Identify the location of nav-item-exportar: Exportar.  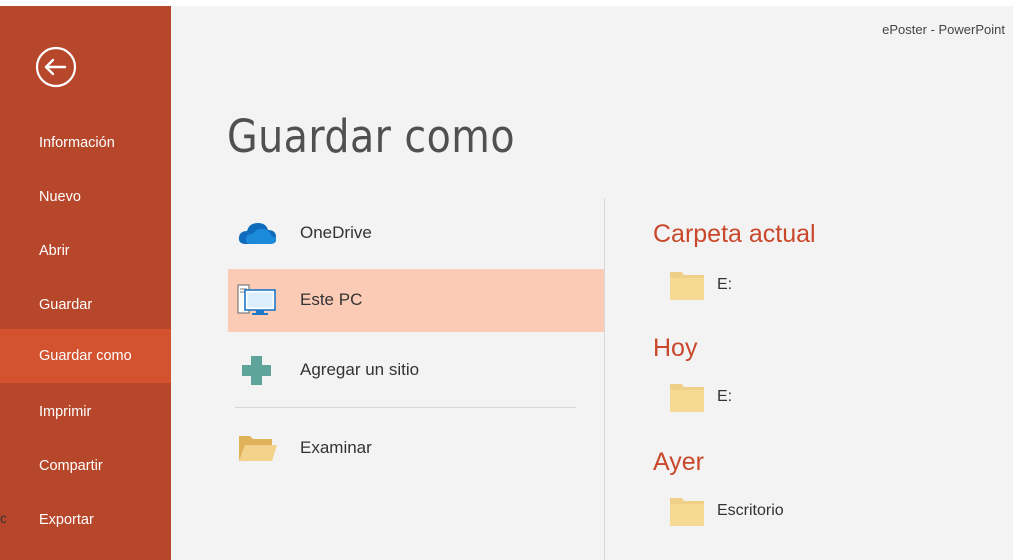
(85, 520).